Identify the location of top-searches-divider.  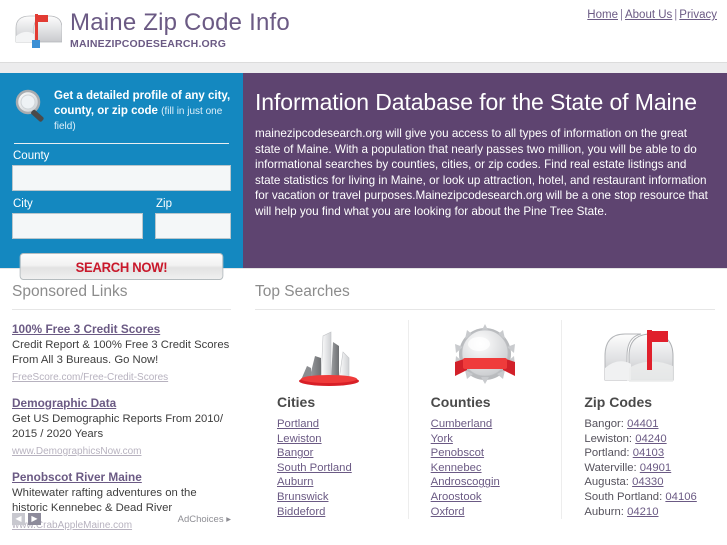
(485, 309).